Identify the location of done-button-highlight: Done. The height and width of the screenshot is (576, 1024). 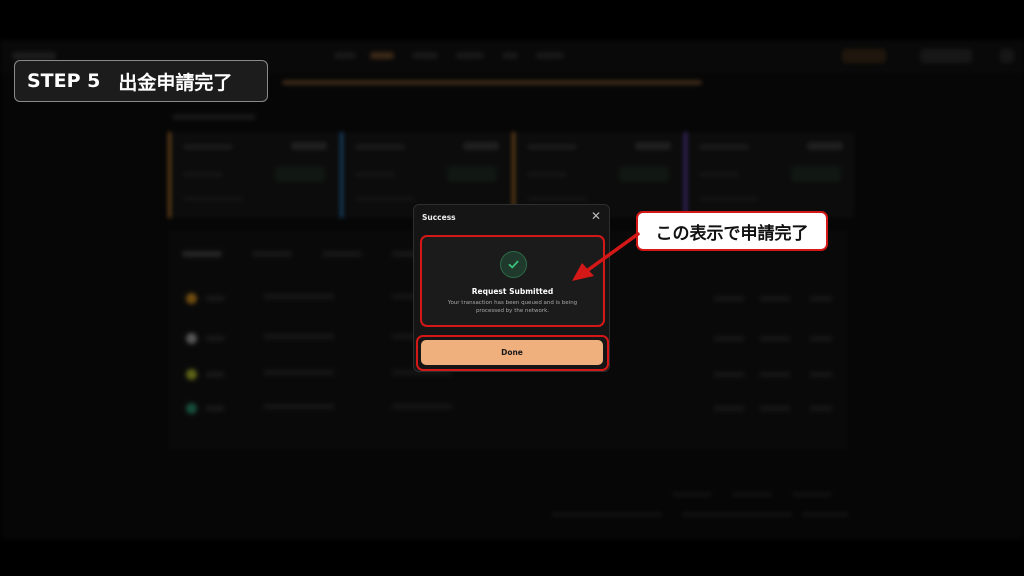
(512, 353).